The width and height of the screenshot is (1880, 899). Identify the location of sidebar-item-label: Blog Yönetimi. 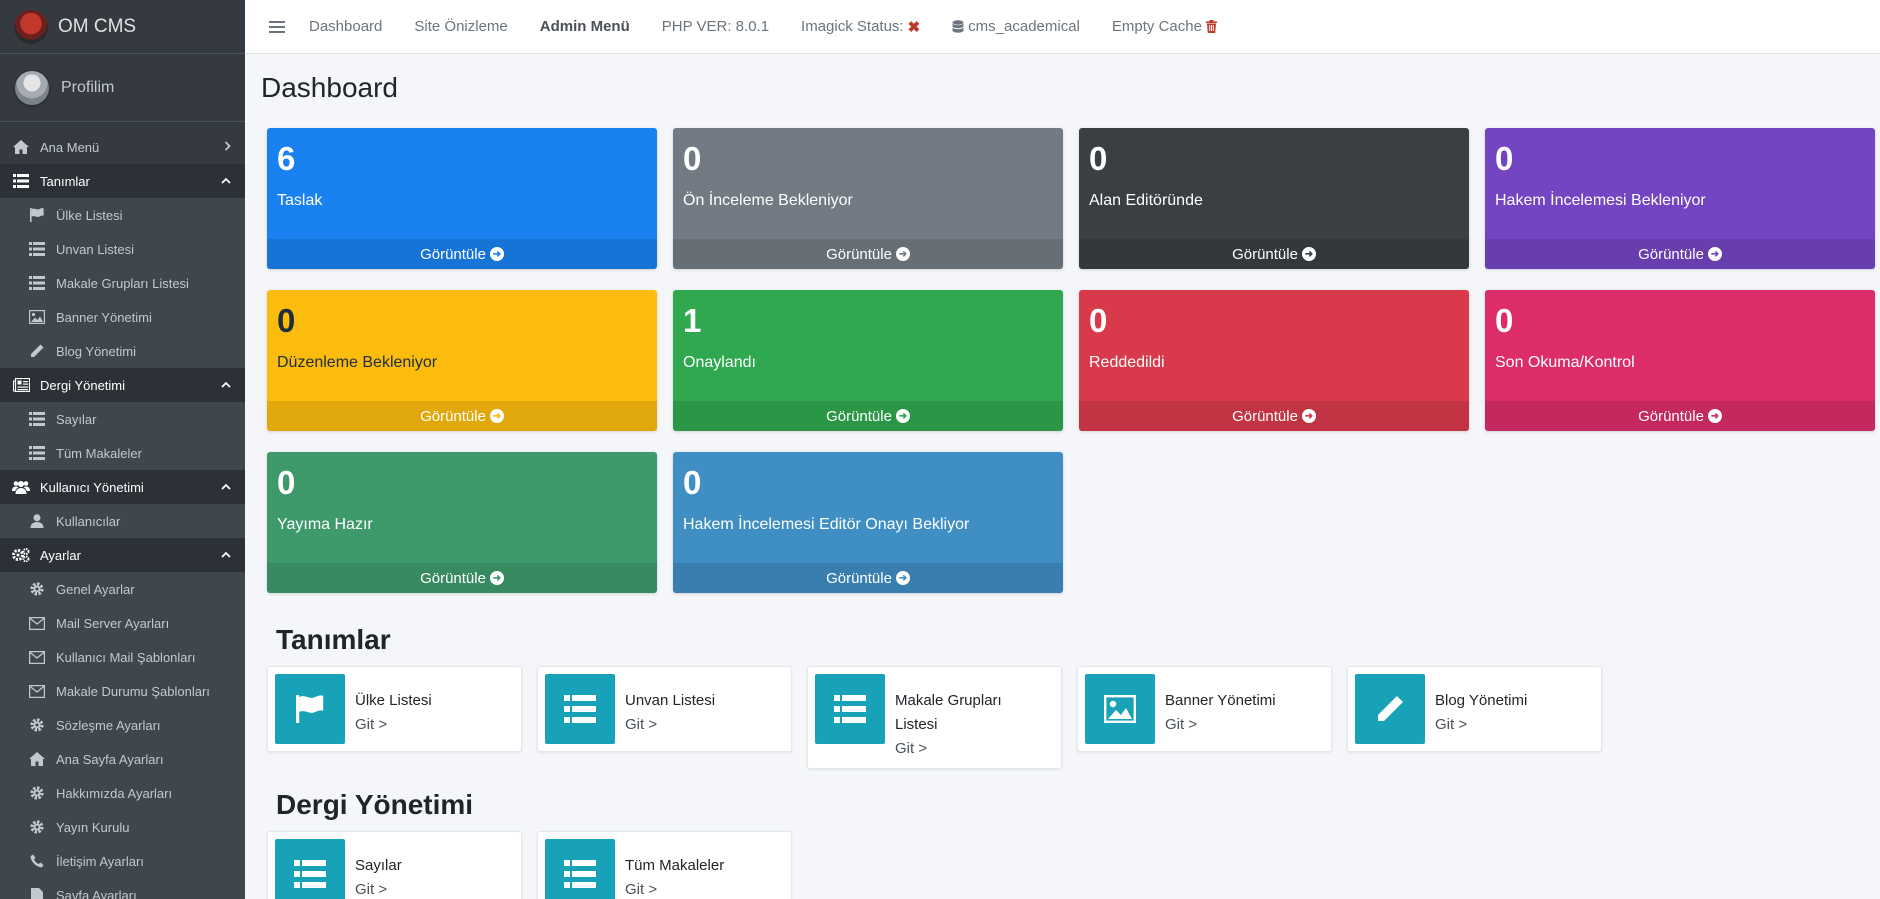
(96, 351).